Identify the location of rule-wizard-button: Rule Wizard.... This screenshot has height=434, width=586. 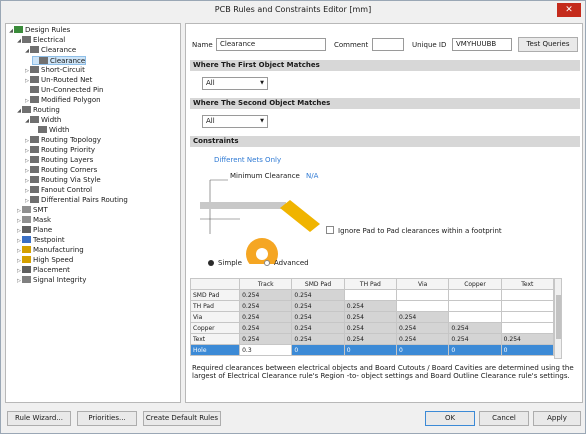
(39, 418).